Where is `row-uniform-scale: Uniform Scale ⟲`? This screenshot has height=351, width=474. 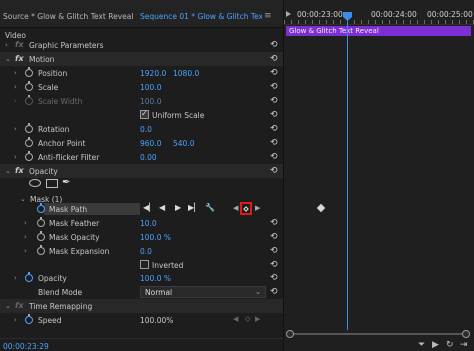
row-uniform-scale: Uniform Scale ⟲ is located at coordinates (141, 115).